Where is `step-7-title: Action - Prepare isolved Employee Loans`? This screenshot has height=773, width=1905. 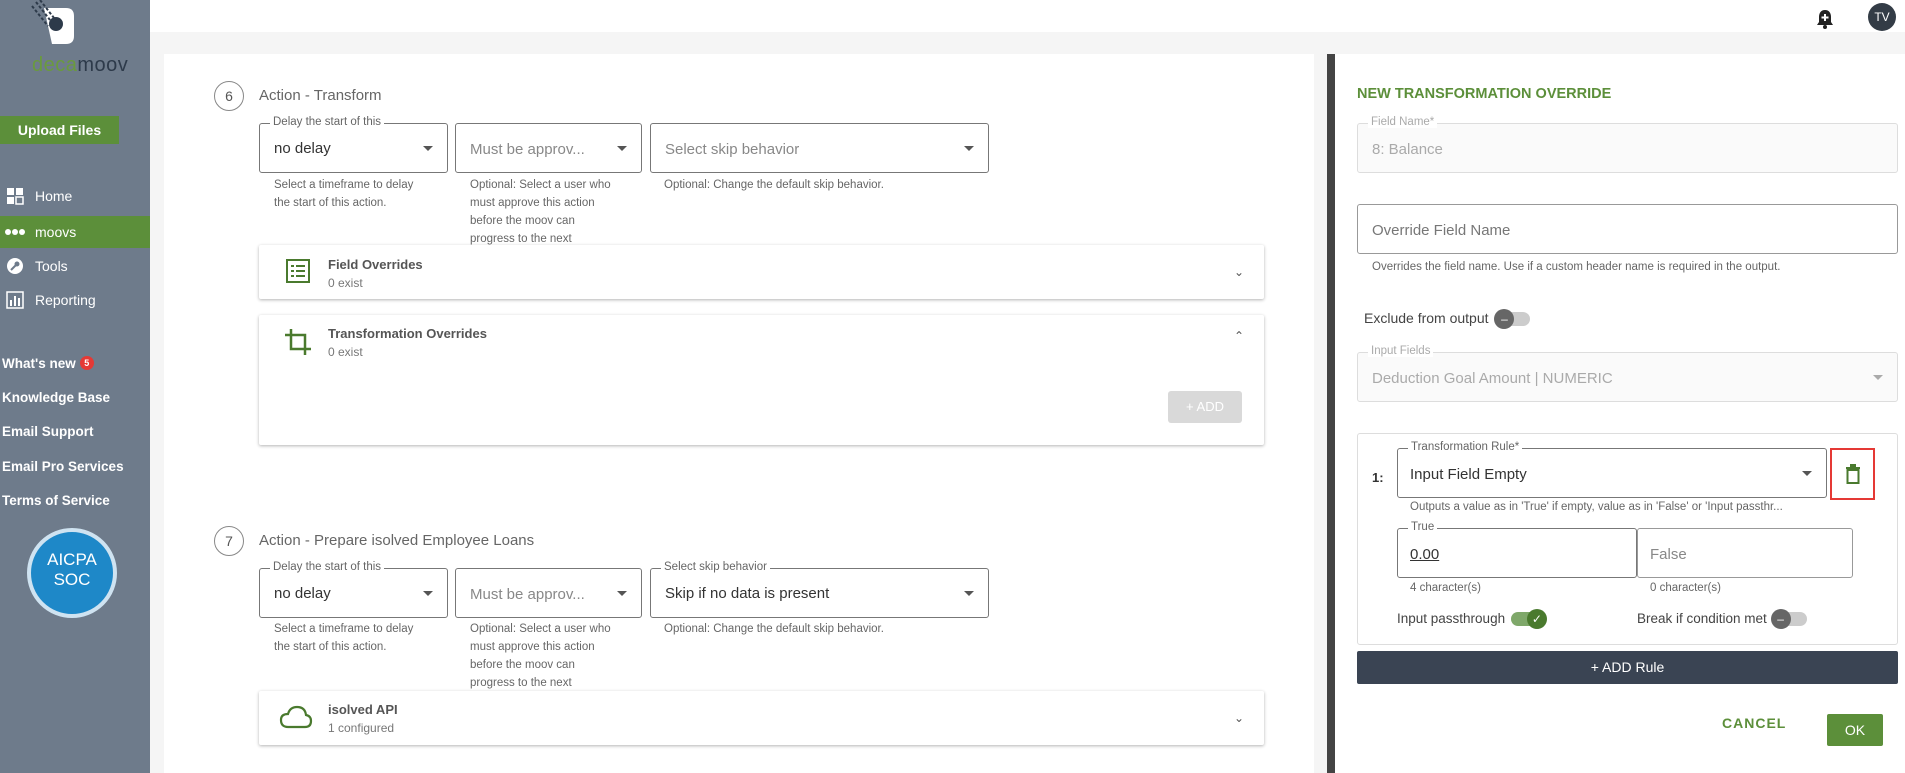 step-7-title: Action - Prepare isolved Employee Loans is located at coordinates (397, 540).